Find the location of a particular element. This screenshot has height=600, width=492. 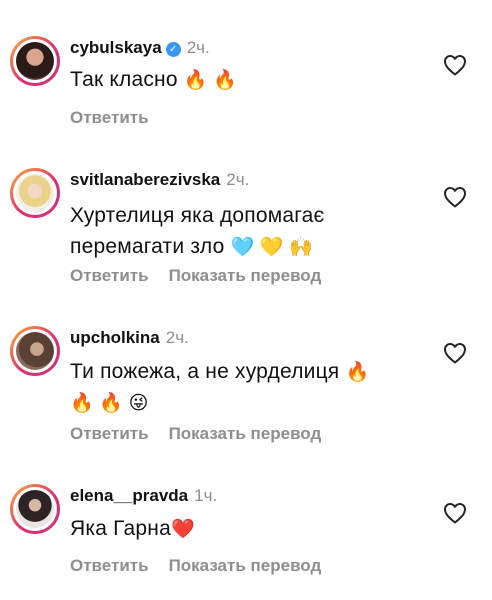

emoji: 🔥 🔥 😜 is located at coordinates (109, 403).